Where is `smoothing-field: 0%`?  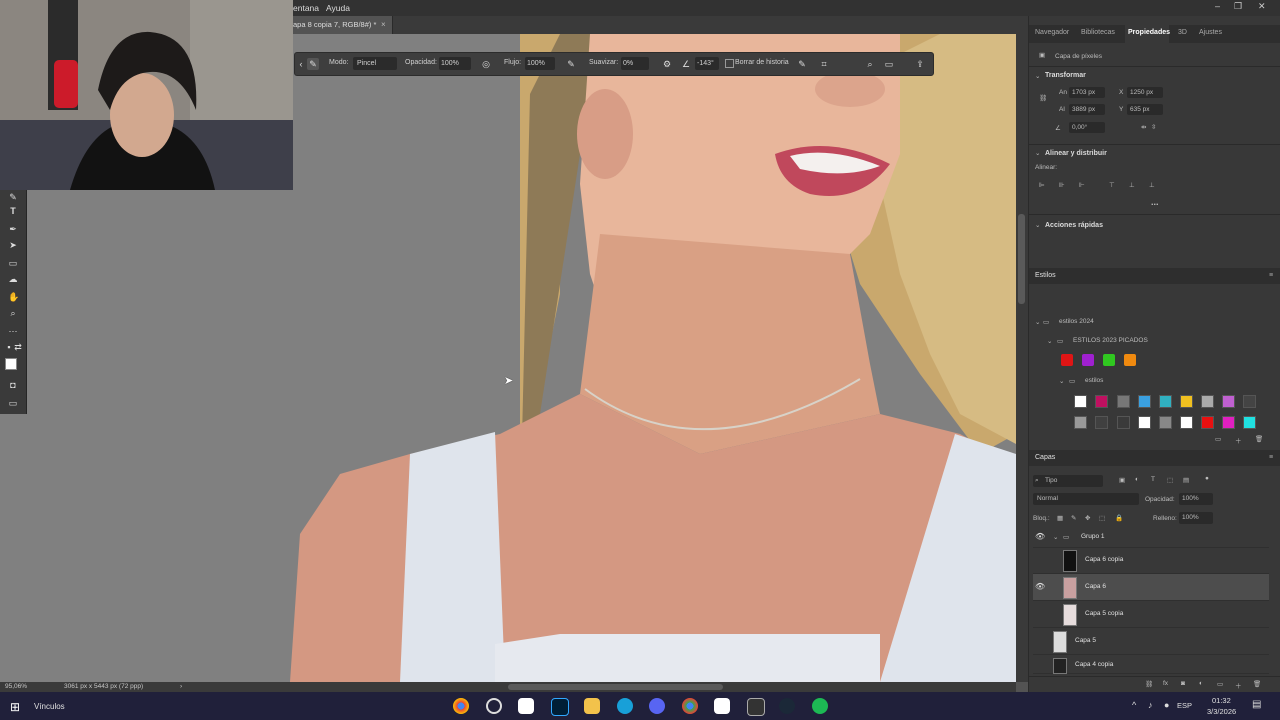
smoothing-field: 0% is located at coordinates (635, 63).